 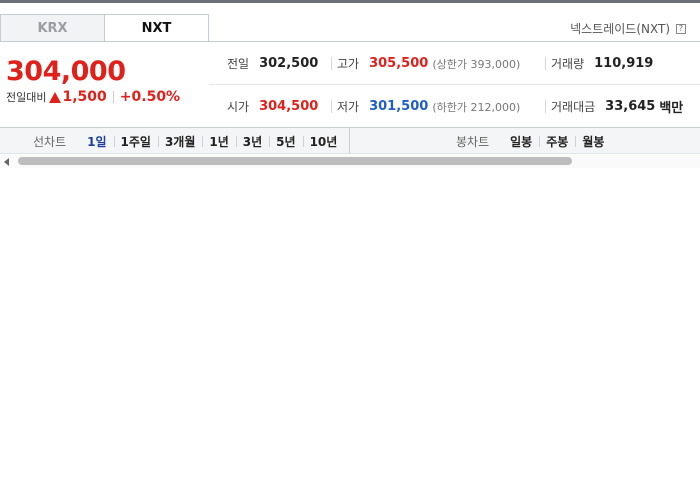 What do you see at coordinates (238, 107) in the screenshot?
I see `stat-label: 시가` at bounding box center [238, 107].